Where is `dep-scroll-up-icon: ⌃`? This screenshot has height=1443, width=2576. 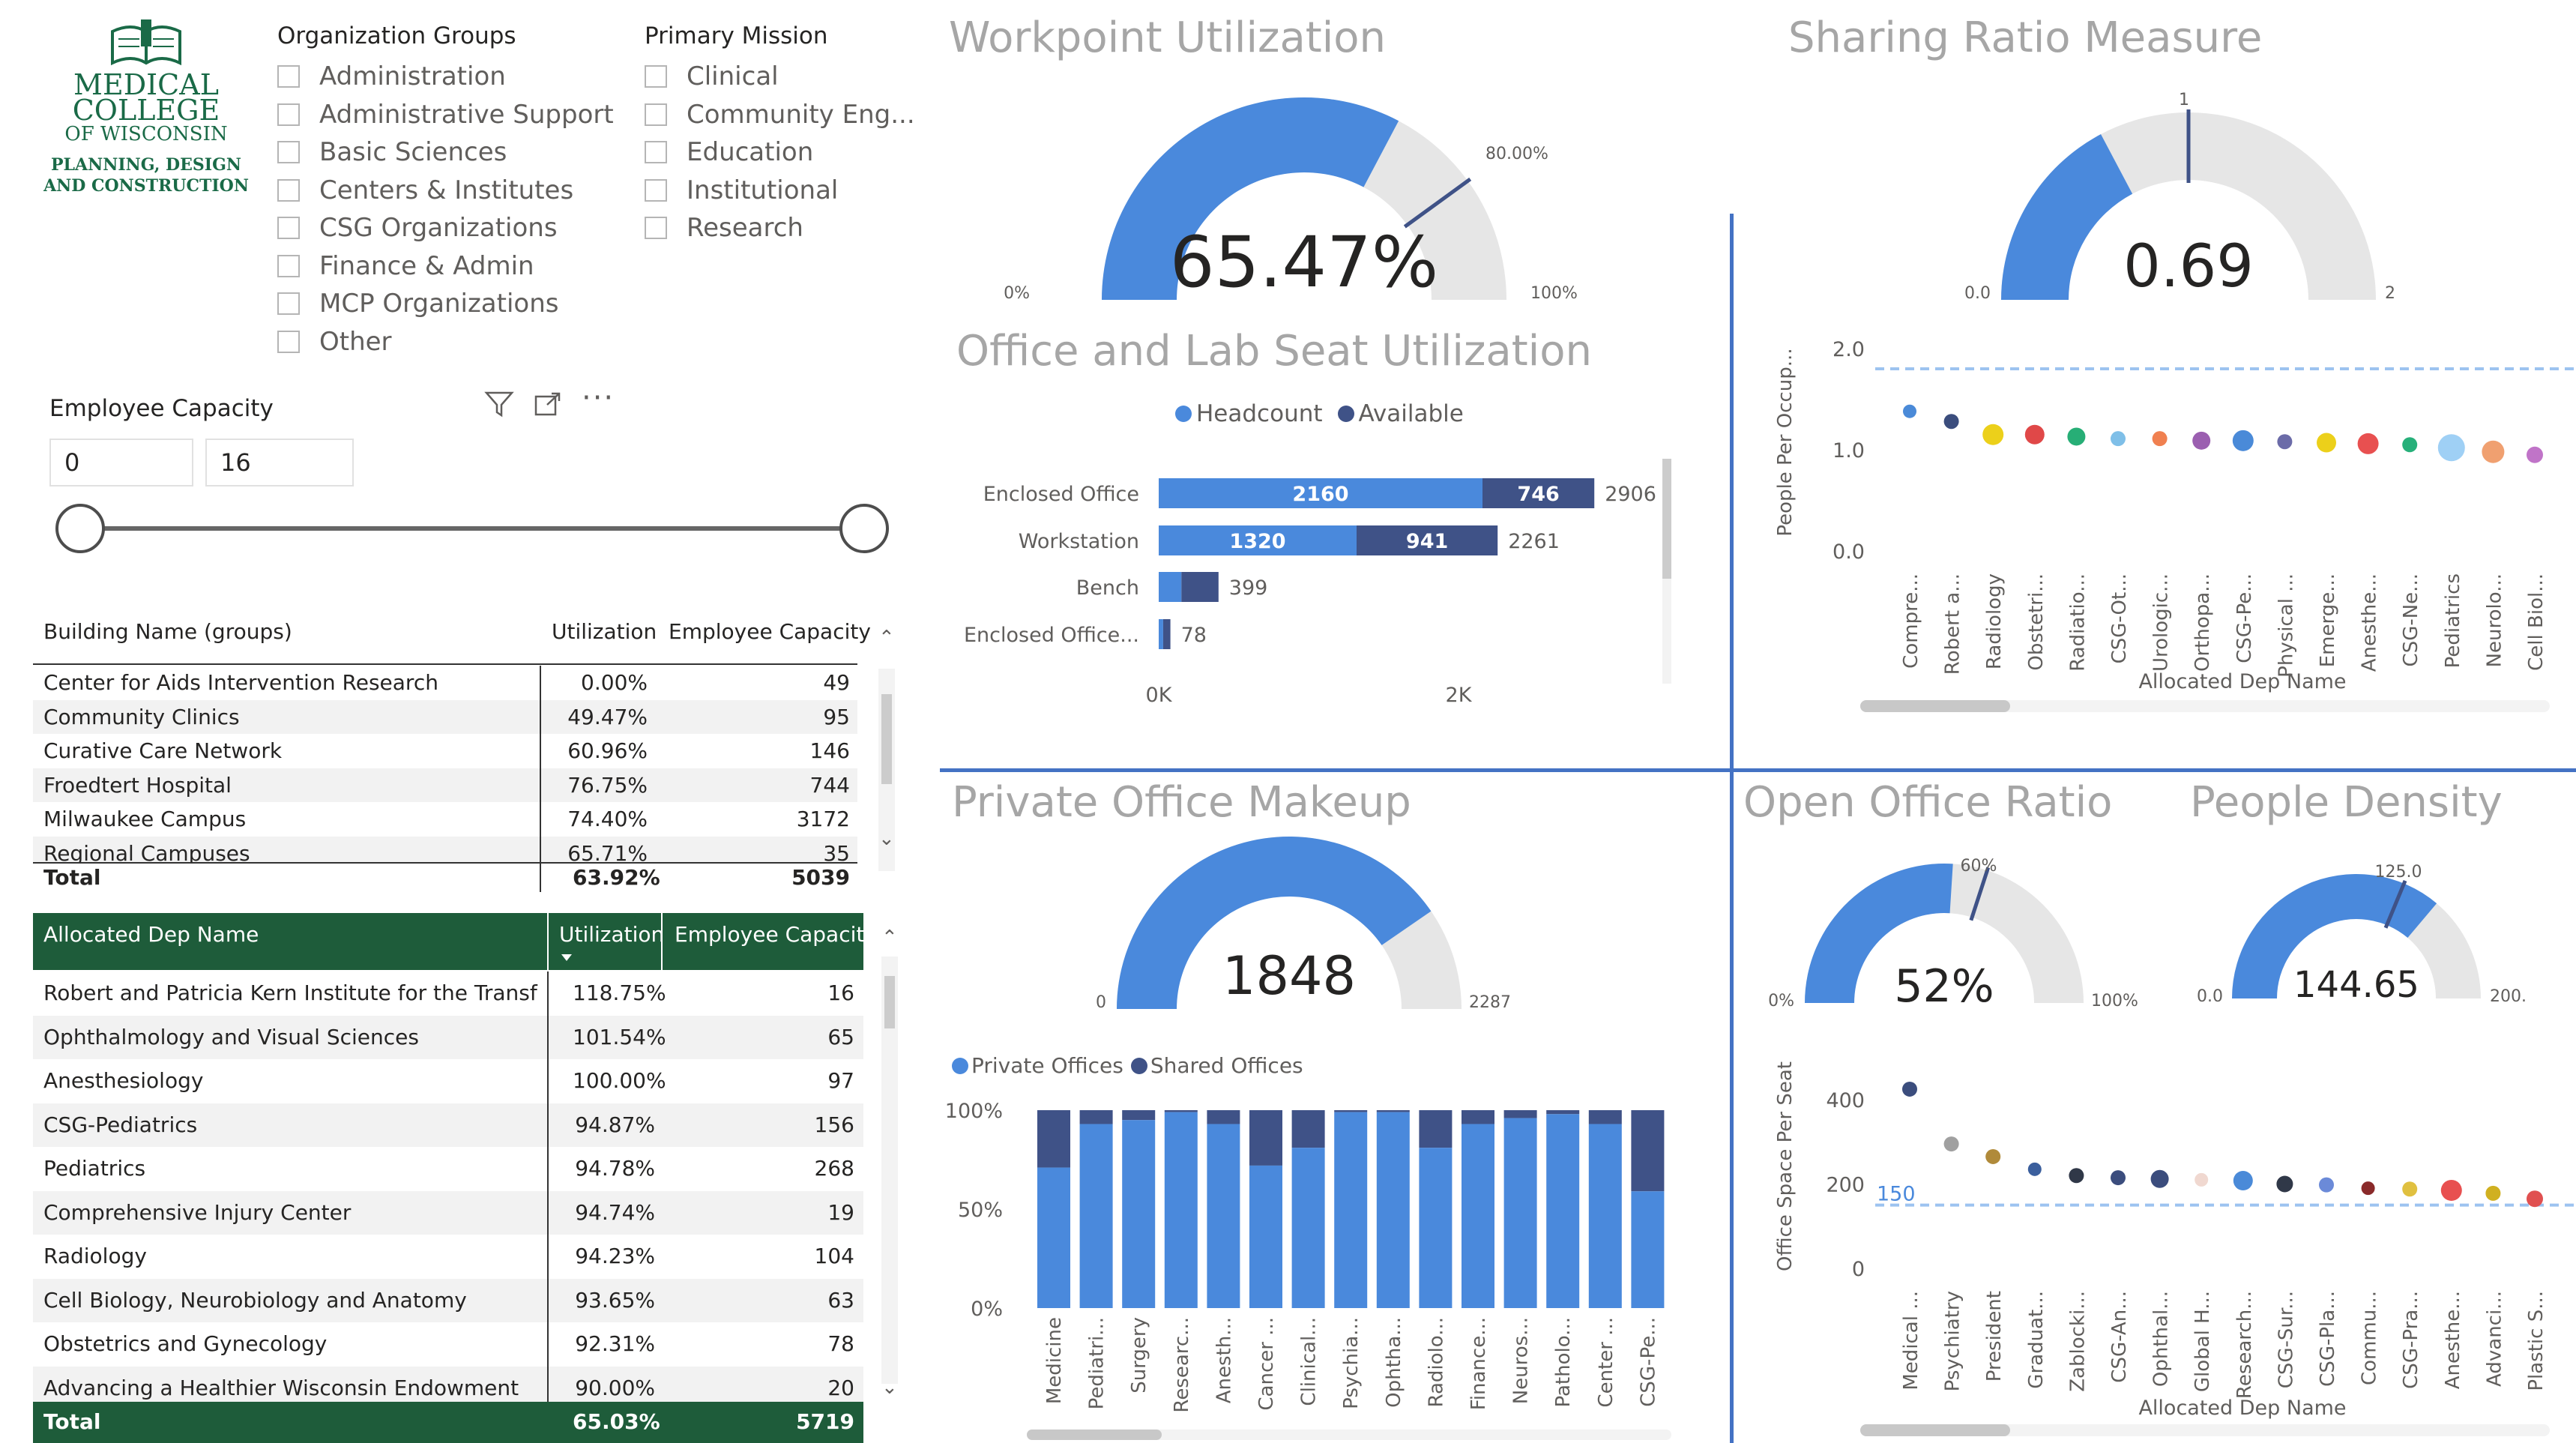
dep-scroll-up-icon: ⌃ is located at coordinates (890, 938).